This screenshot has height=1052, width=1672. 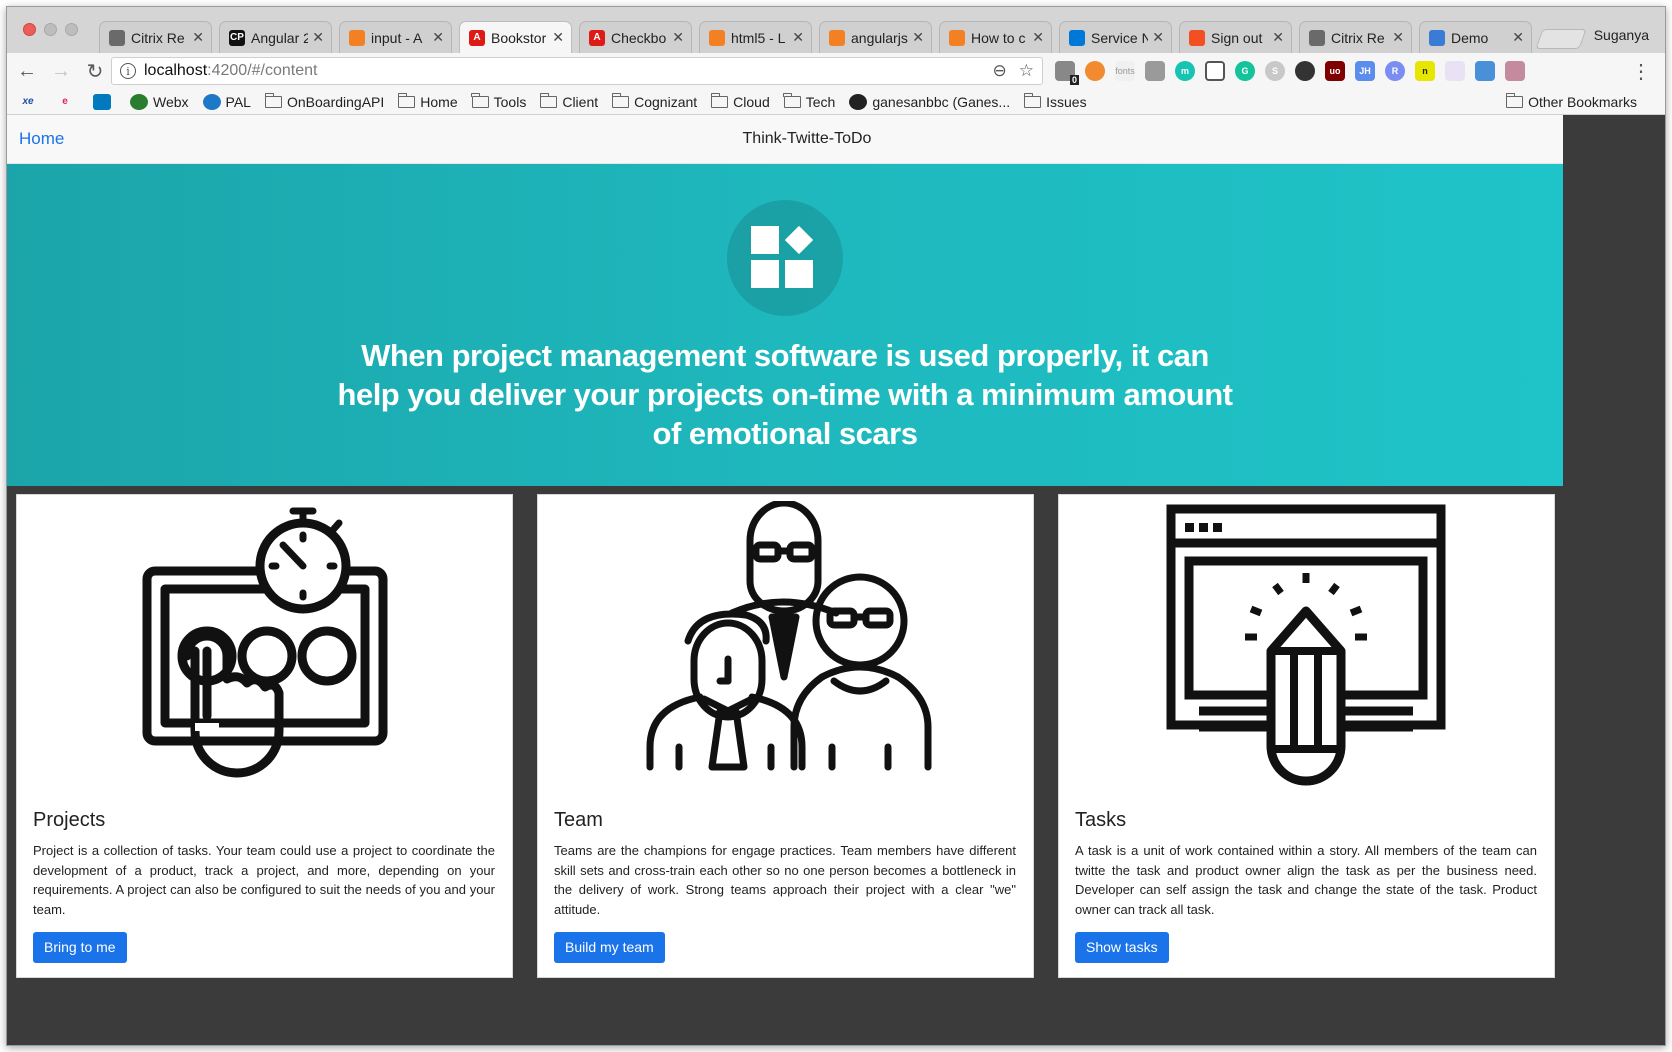 What do you see at coordinates (1185, 71) in the screenshot?
I see `m-extension-icon: m` at bounding box center [1185, 71].